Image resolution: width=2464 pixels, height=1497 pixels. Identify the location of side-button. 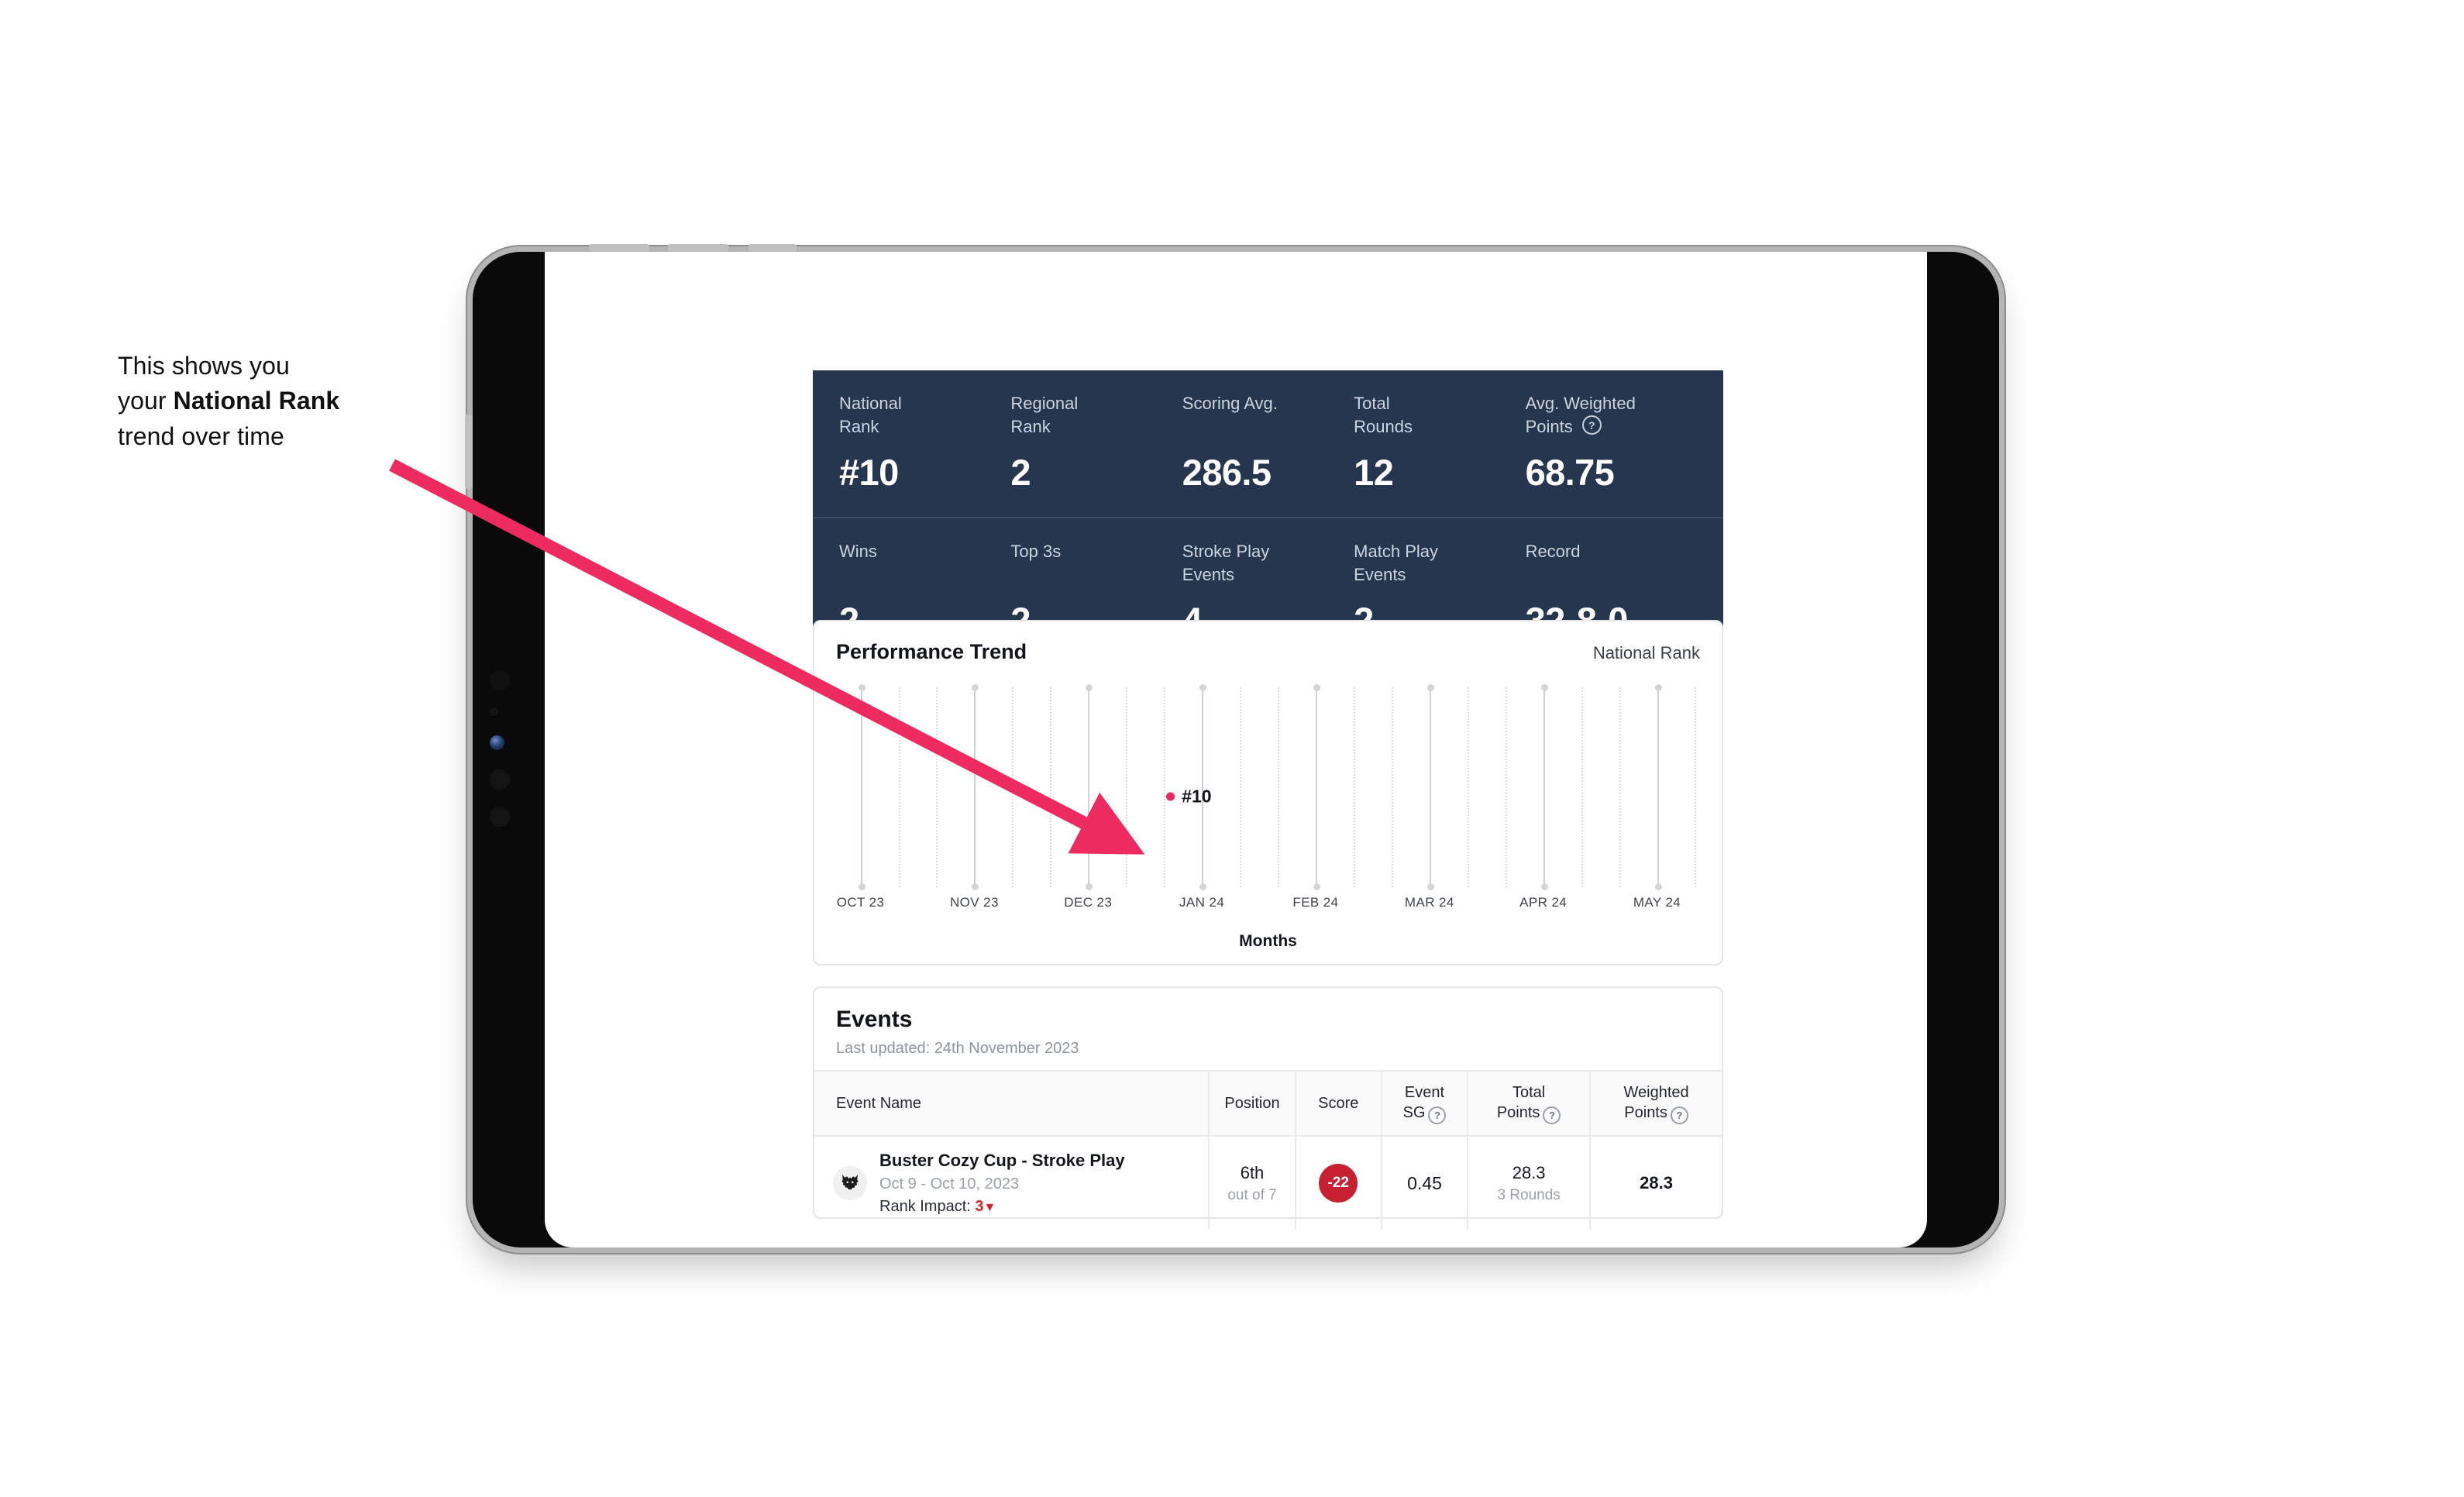
(469, 452).